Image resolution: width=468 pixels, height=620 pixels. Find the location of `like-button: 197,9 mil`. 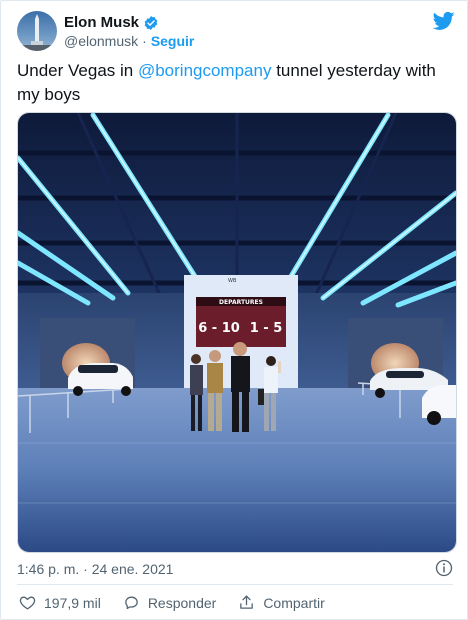

like-button: 197,9 mil is located at coordinates (60, 602).